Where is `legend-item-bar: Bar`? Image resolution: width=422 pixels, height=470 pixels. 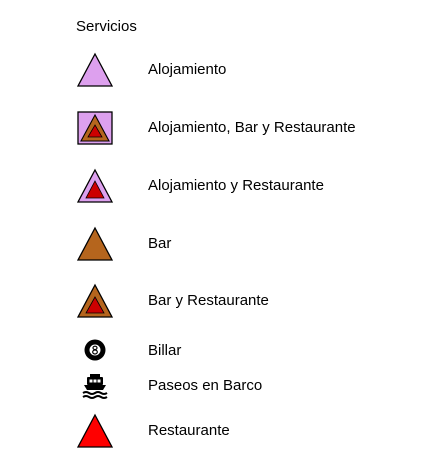
legend-item-bar: Bar is located at coordinates (211, 244).